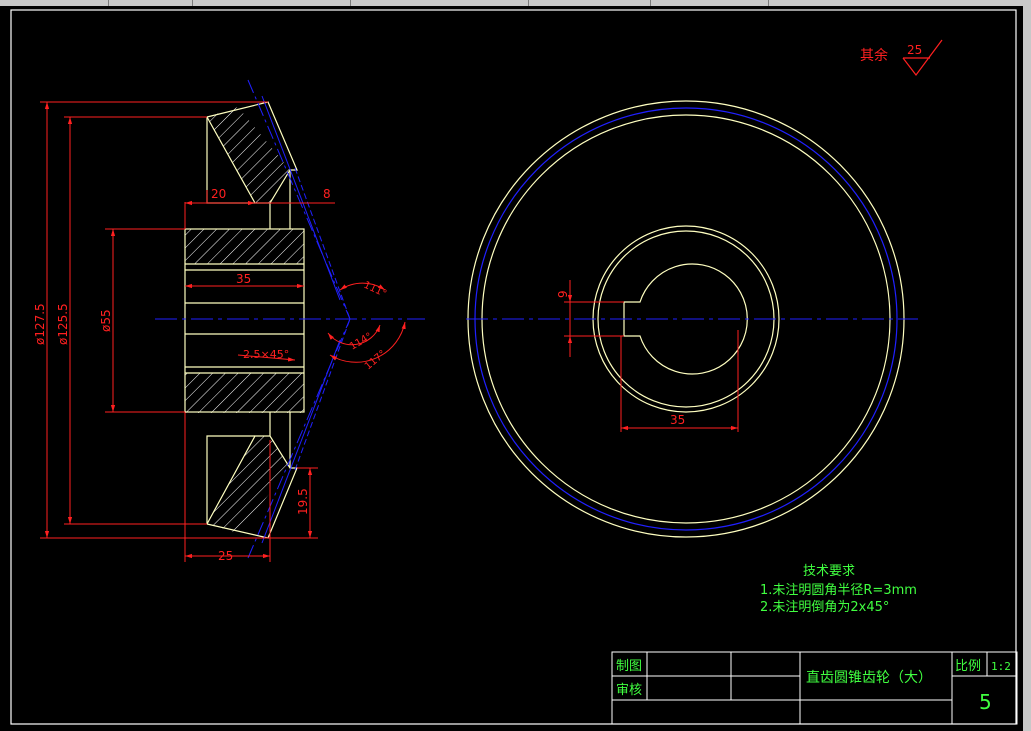 Image resolution: width=1031 pixels, height=731 pixels. I want to click on notes-line-2: 2.未注明倒角为2x45°, so click(824, 607).